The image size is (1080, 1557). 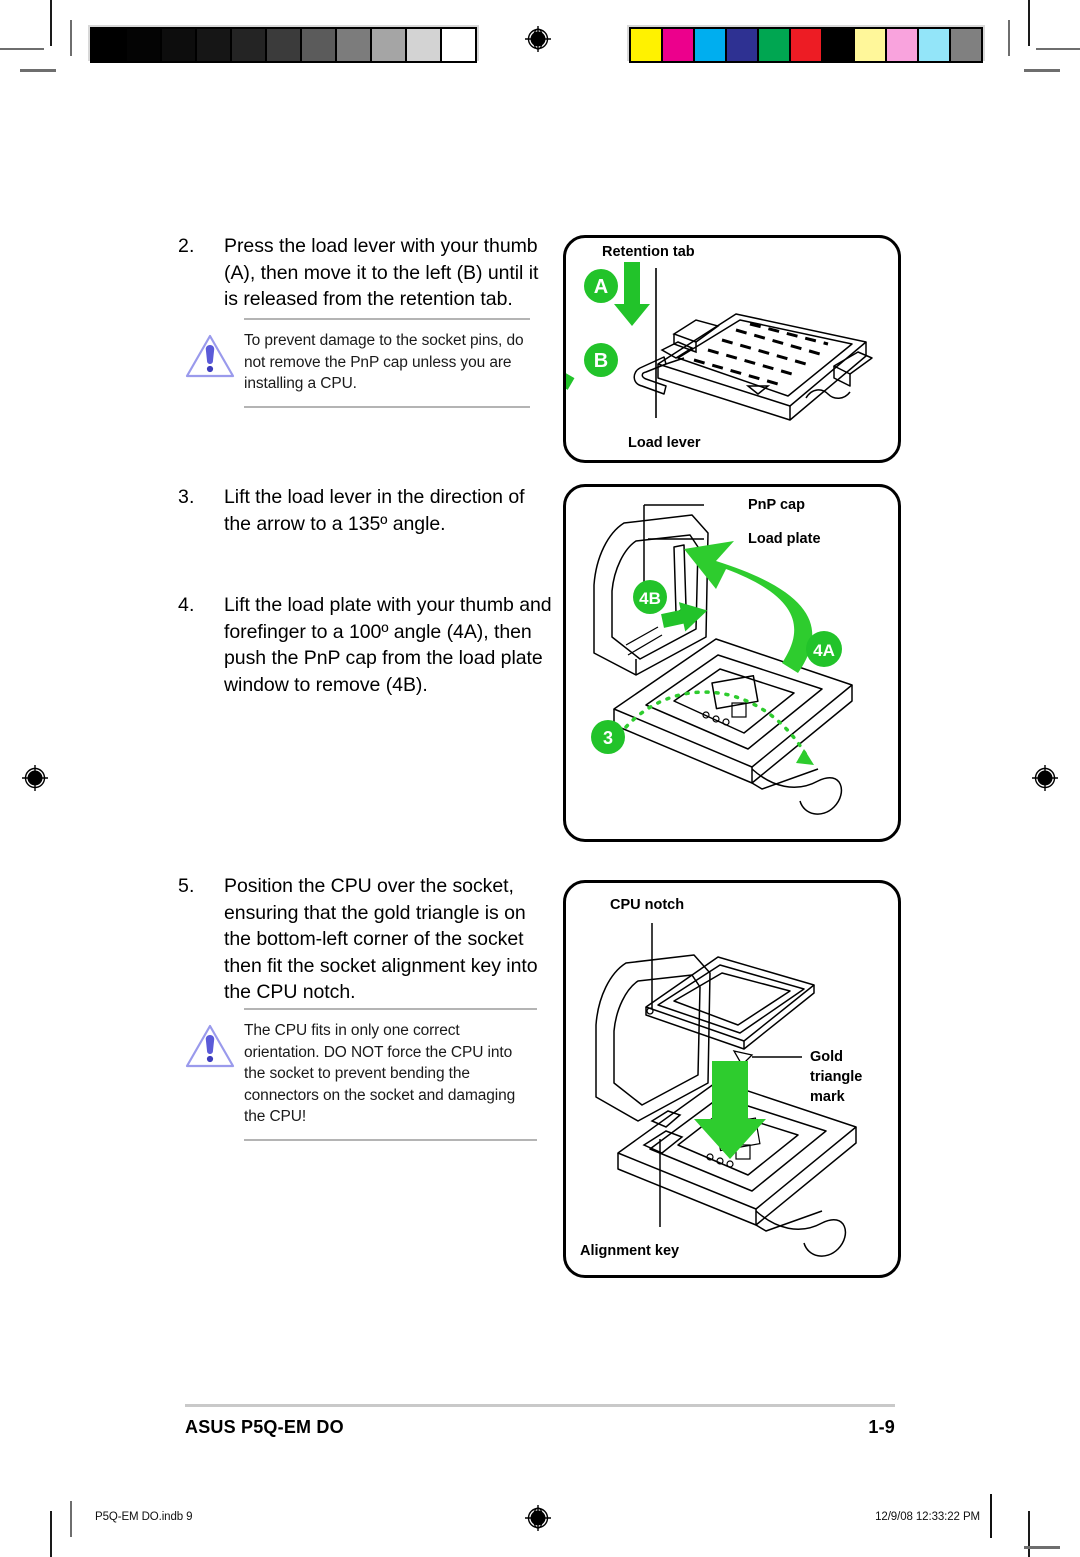 I want to click on figure-load-lever-release: A B Retention tab Load lever, so click(x=732, y=349).